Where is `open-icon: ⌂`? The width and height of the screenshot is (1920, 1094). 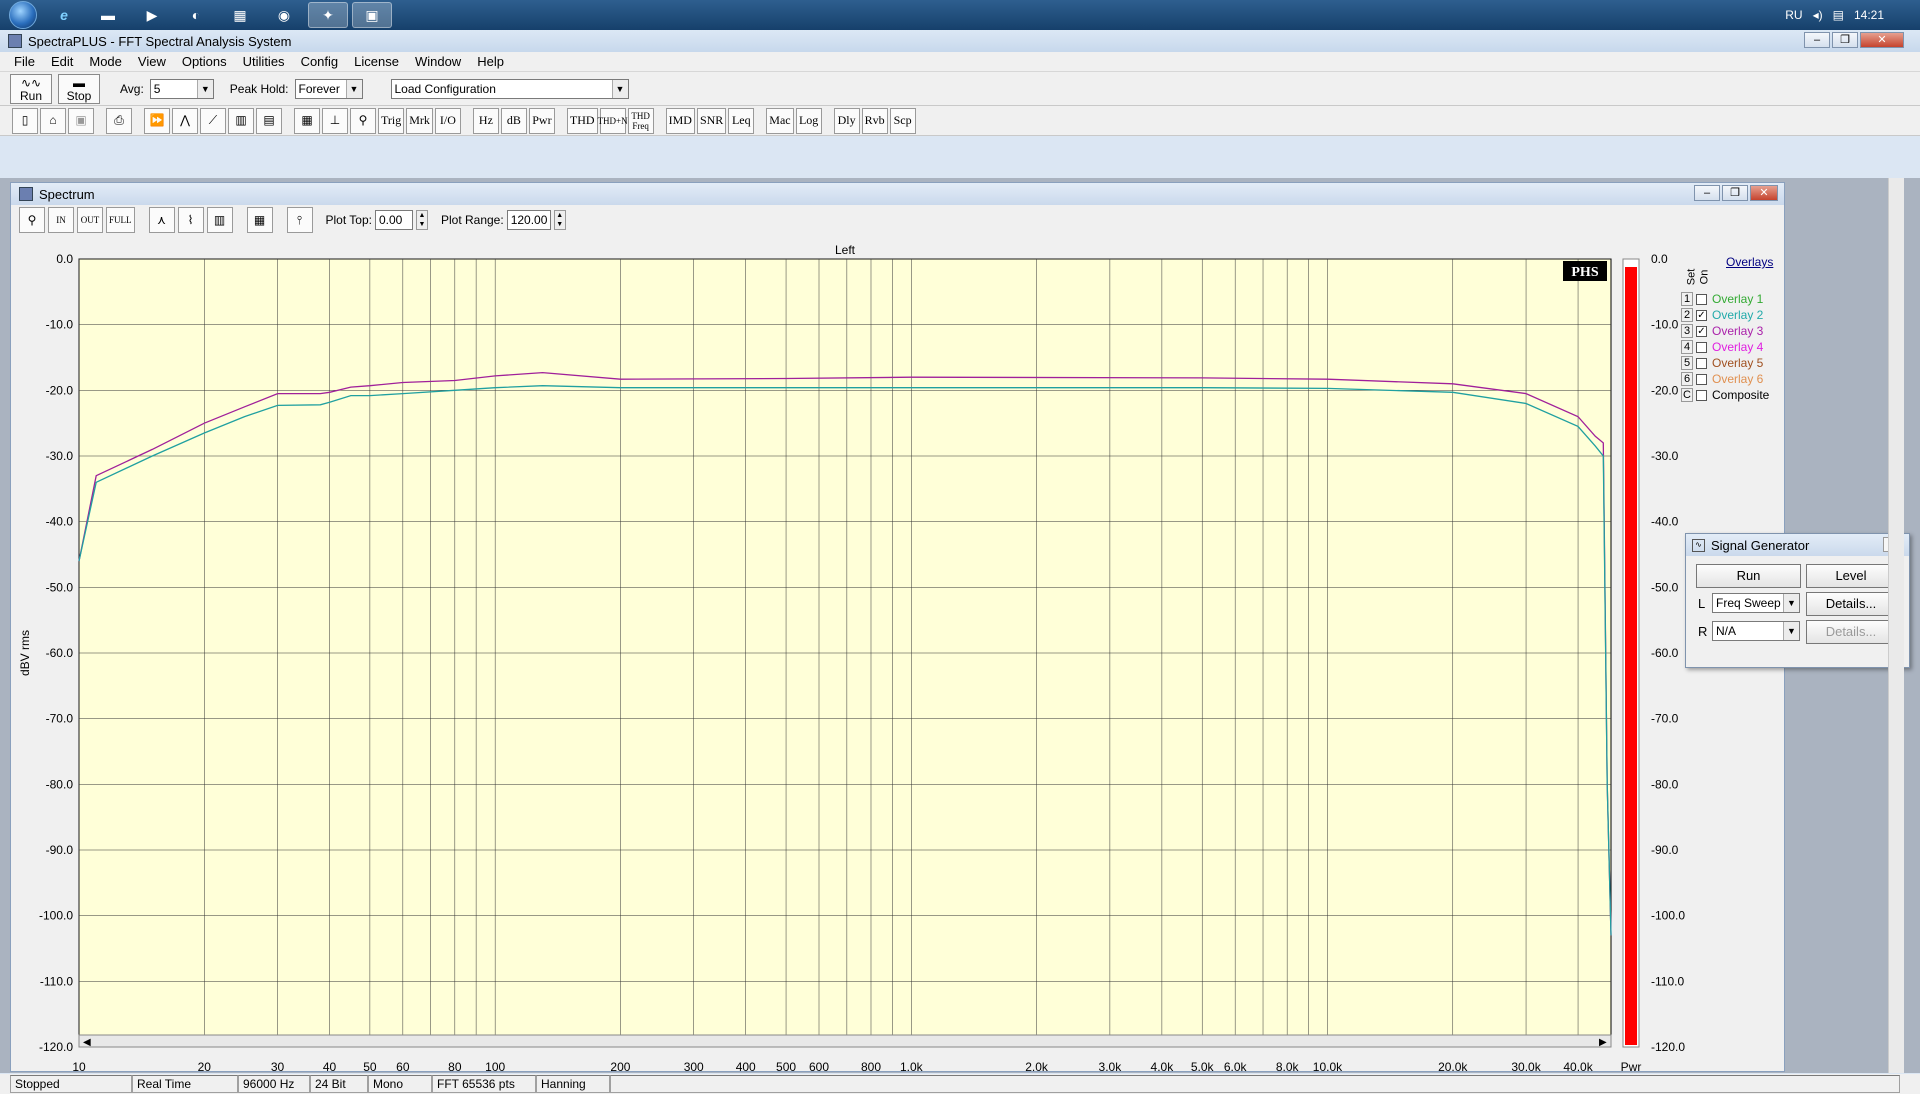 open-icon: ⌂ is located at coordinates (53, 120).